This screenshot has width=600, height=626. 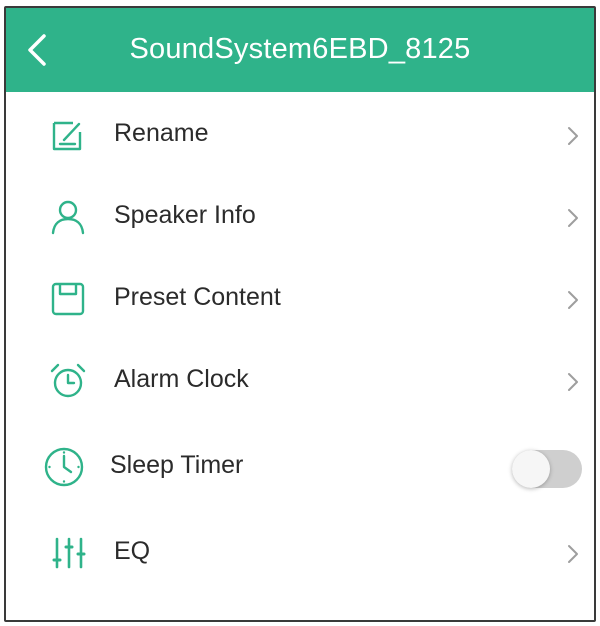 I want to click on toggle-knob, so click(x=531, y=469).